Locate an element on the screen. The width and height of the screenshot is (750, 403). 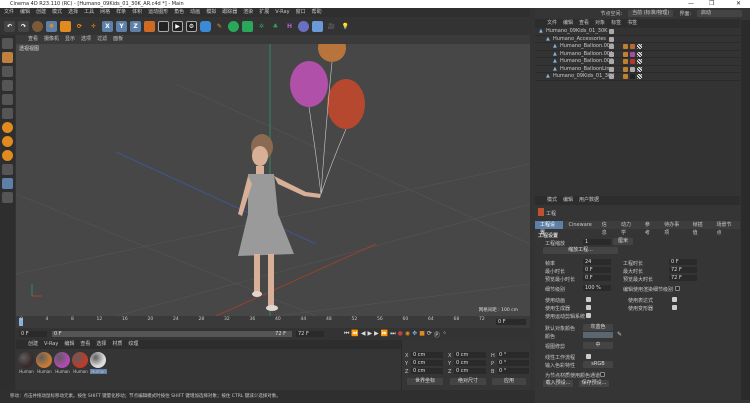
material-menu-item: 编辑 is located at coordinates (69, 344).